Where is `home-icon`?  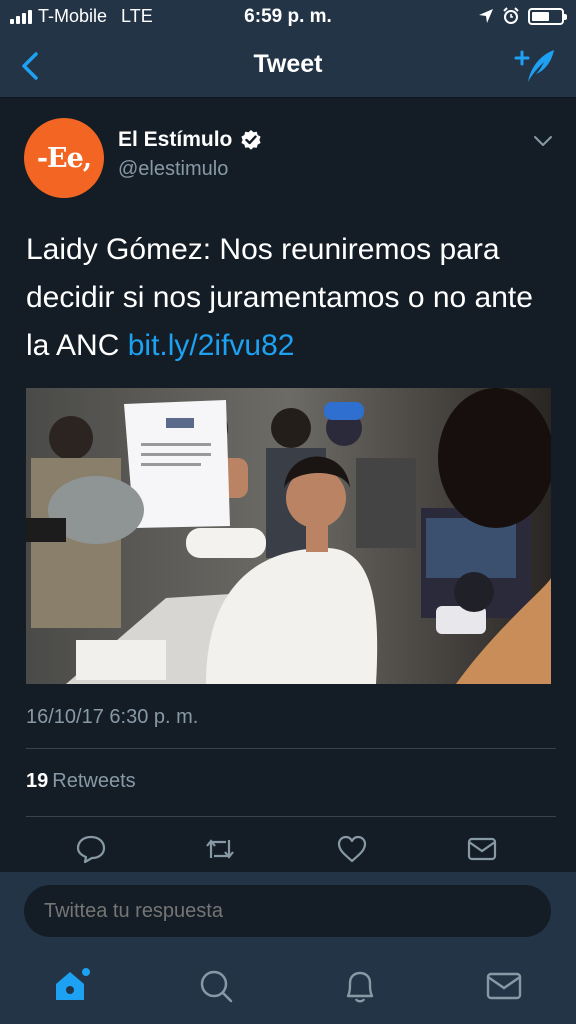
home-icon is located at coordinates (72, 986).